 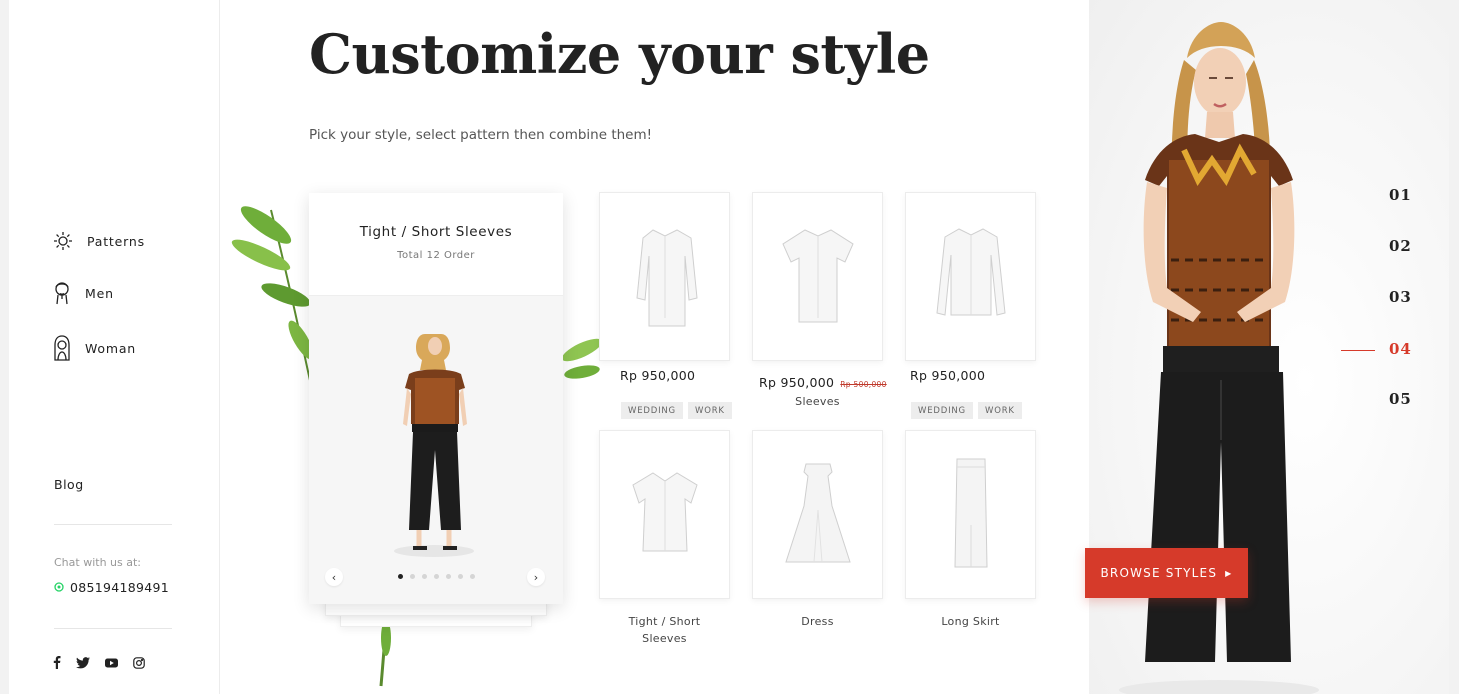 I want to click on short-sleeve-shirt-icon, so click(x=817, y=275).